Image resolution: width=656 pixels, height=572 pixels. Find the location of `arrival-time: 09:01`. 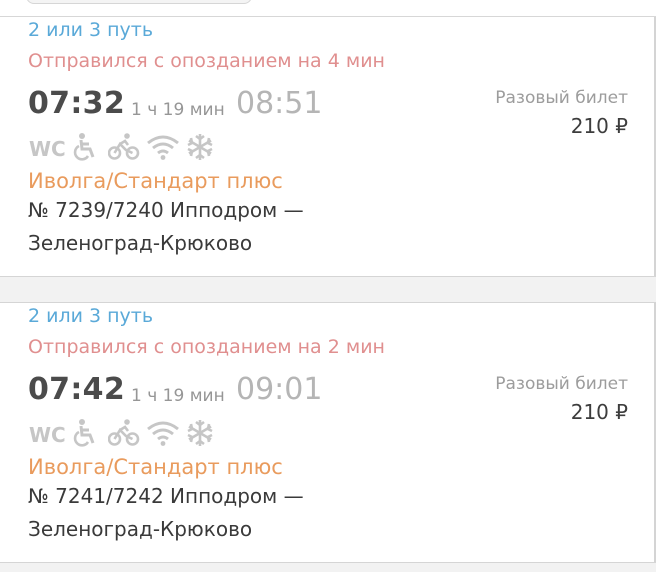

arrival-time: 09:01 is located at coordinates (279, 389).